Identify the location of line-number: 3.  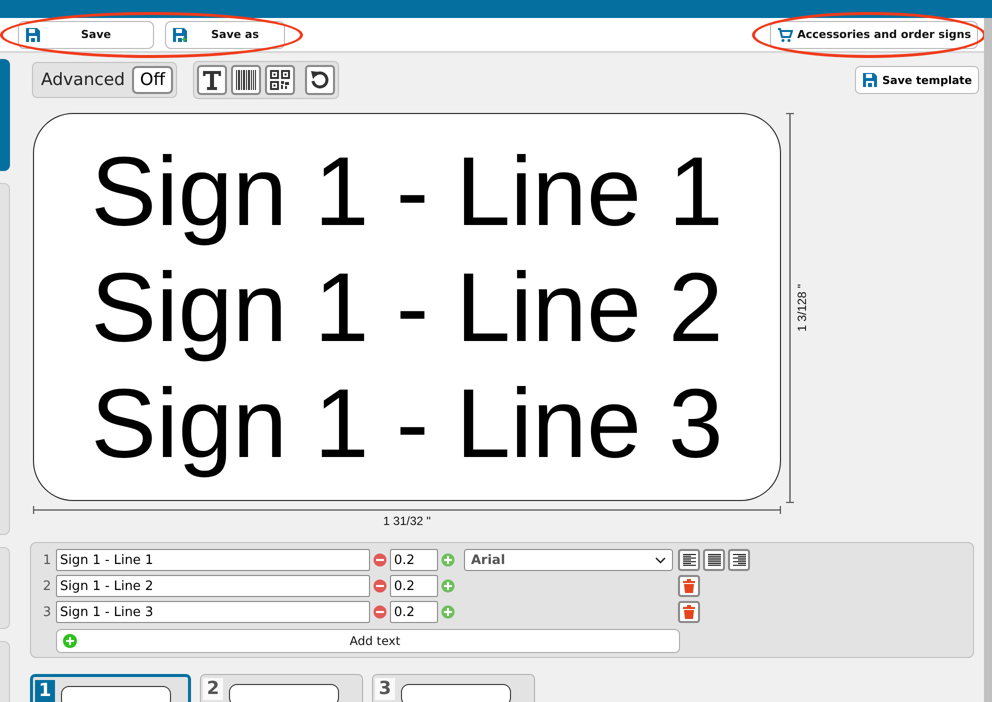
(47, 612).